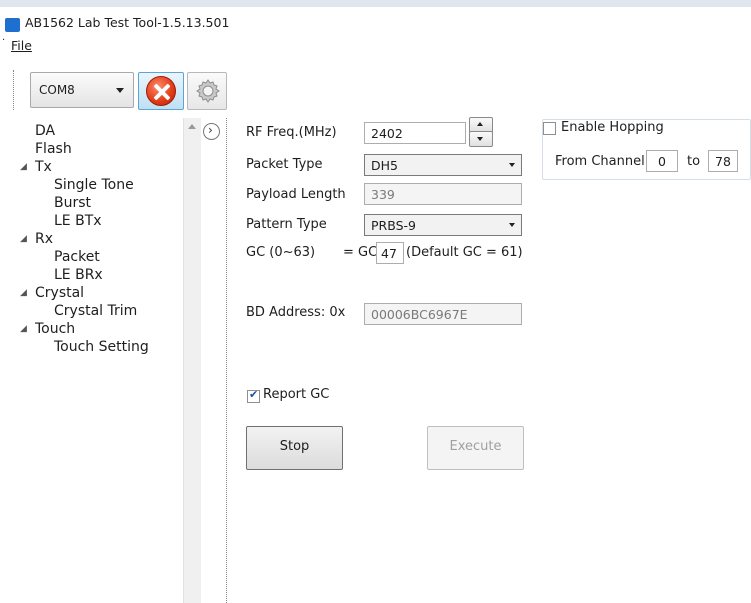 The width and height of the screenshot is (751, 603). I want to click on settings-button, so click(207, 91).